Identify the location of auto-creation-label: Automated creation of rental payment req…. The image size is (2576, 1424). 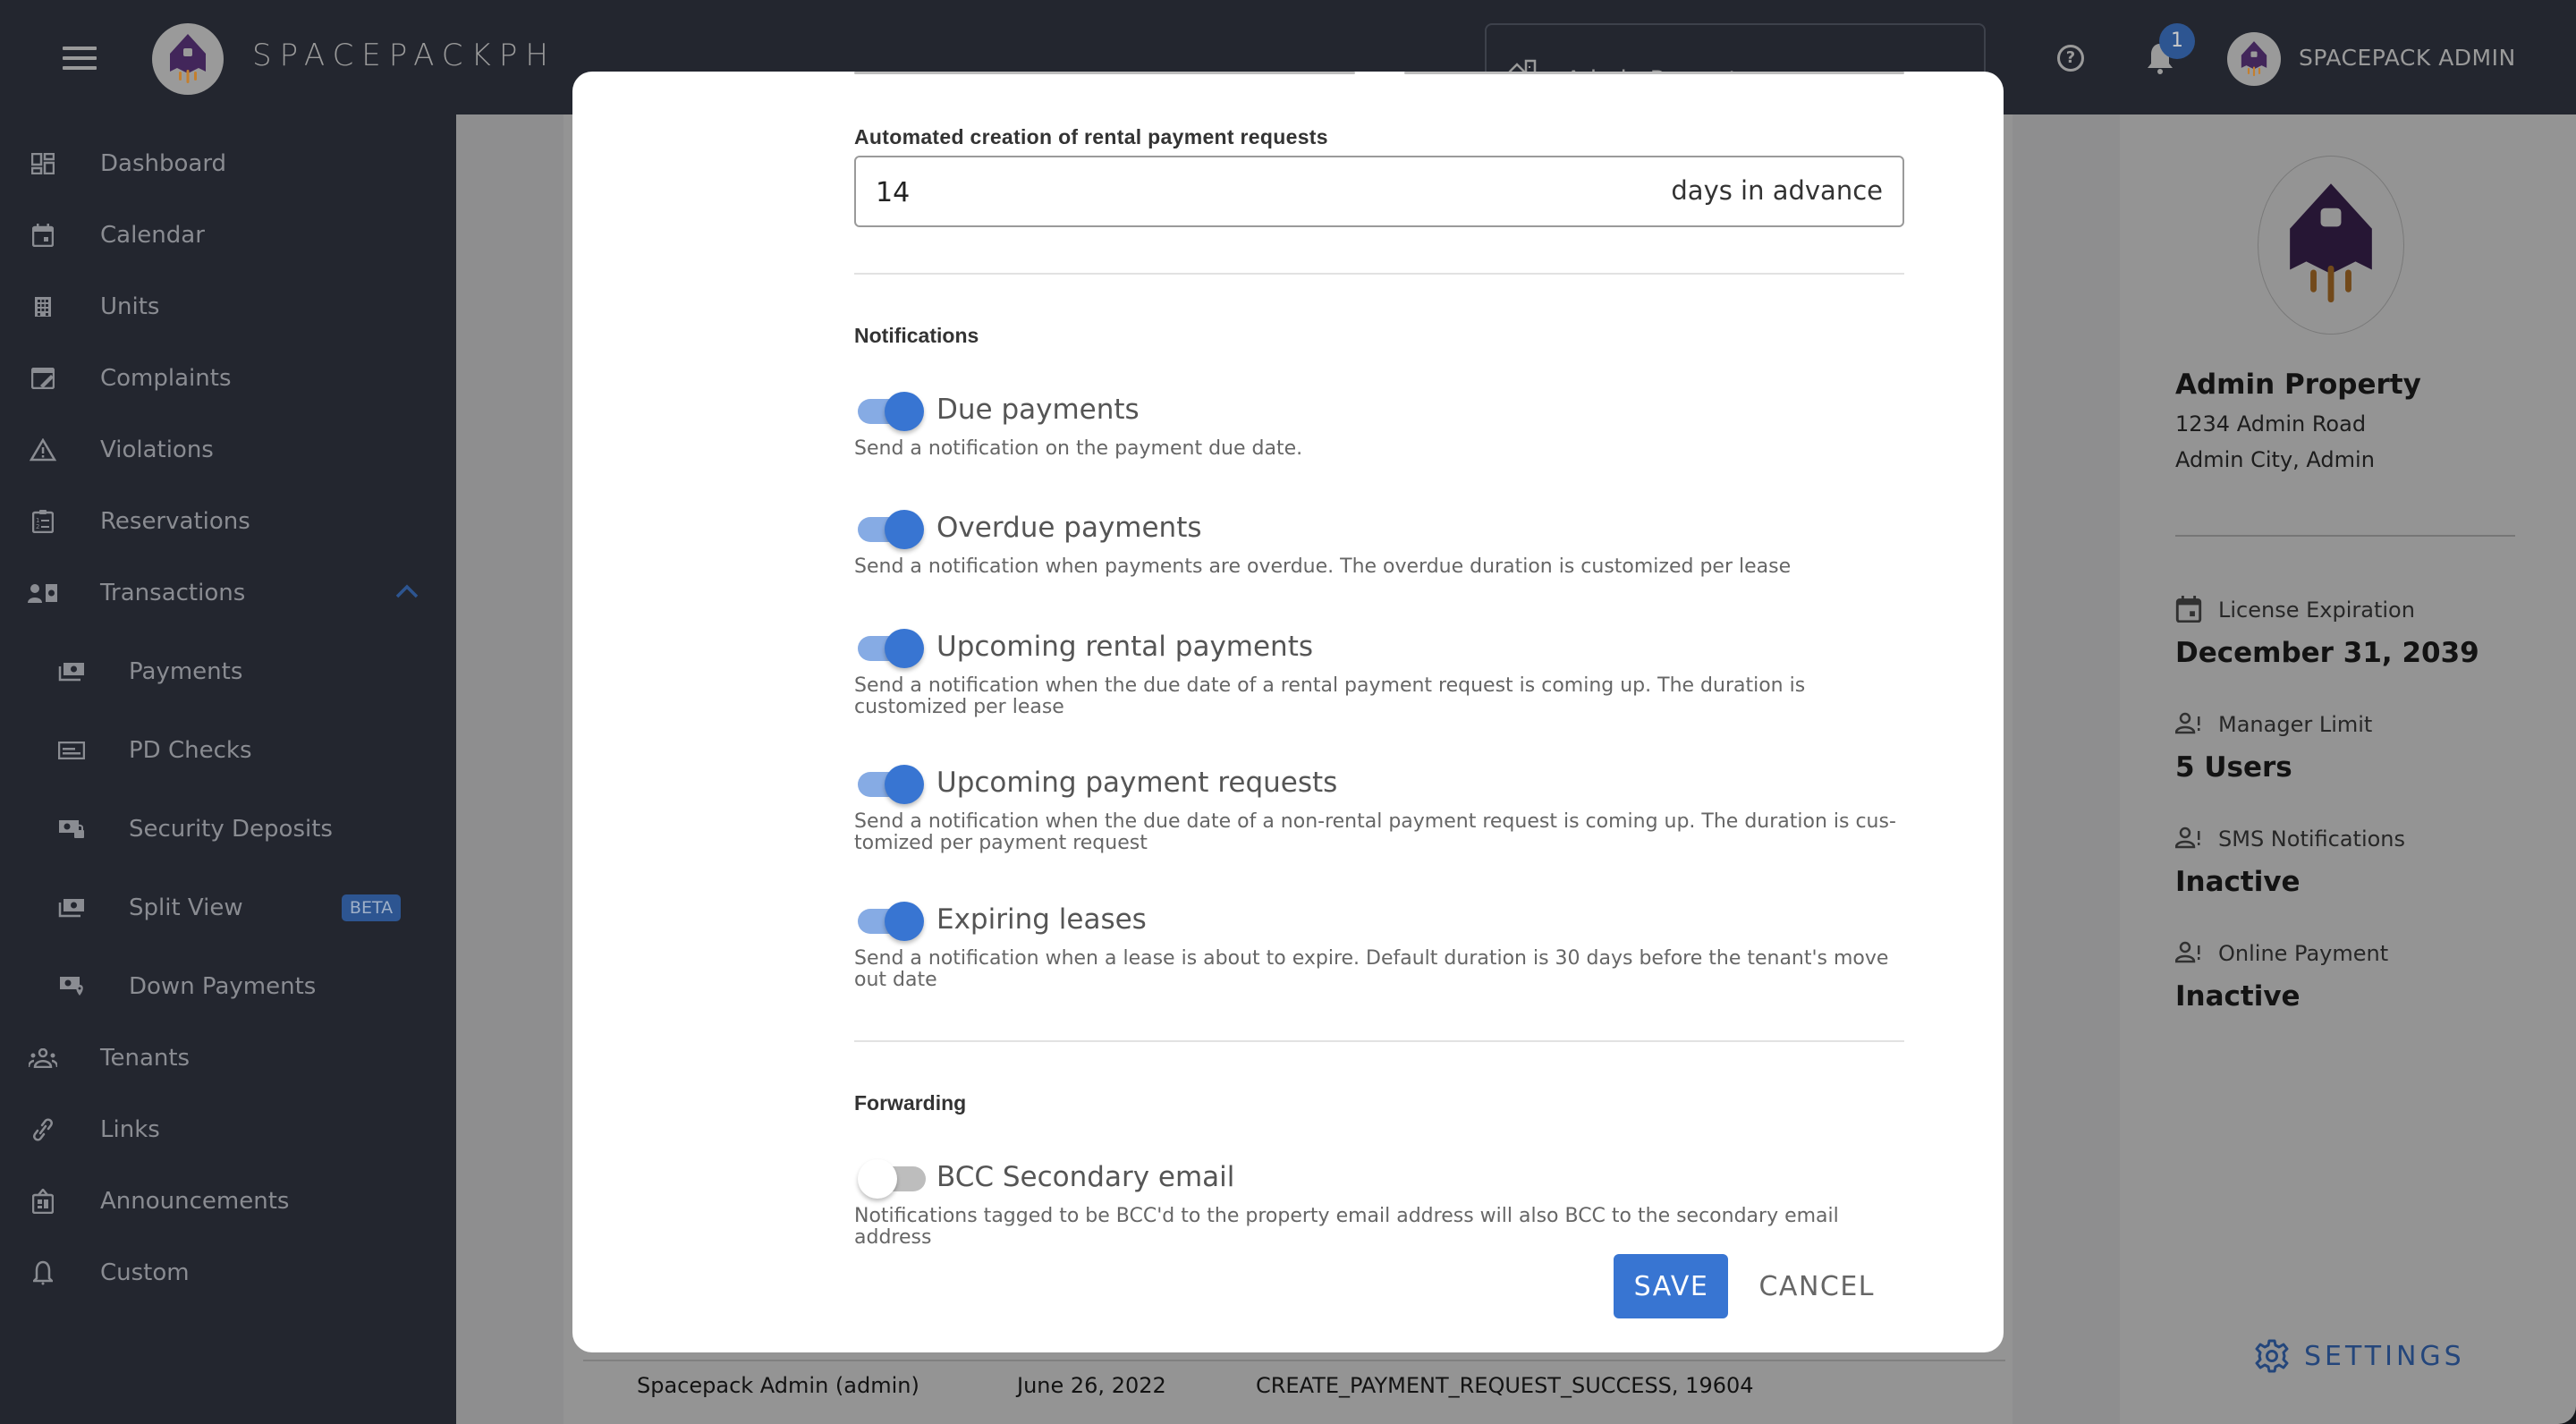
(1091, 136).